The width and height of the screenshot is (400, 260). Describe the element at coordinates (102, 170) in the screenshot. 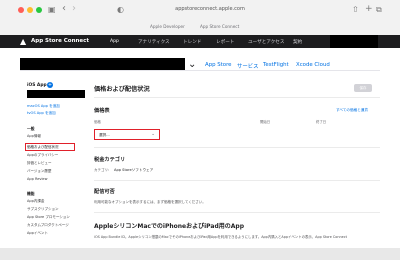

I see `tax-category-label: カテゴリ:` at that location.